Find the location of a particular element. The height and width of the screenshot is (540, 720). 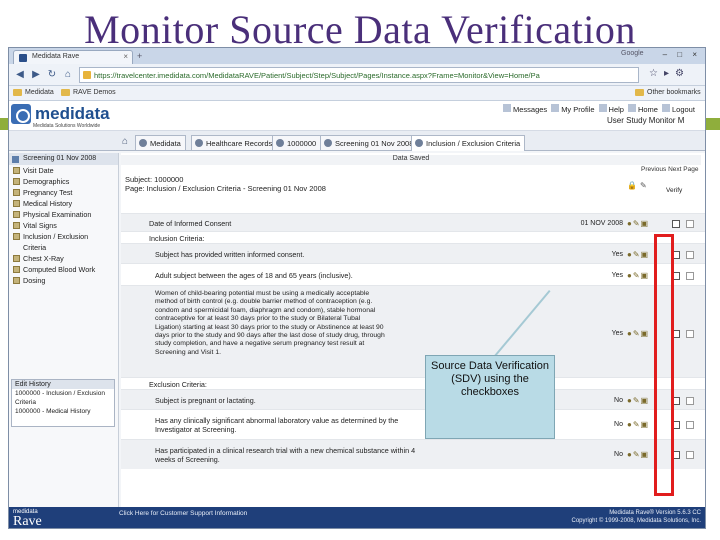

bookmark-medidata: Medidata is located at coordinates (33, 92).